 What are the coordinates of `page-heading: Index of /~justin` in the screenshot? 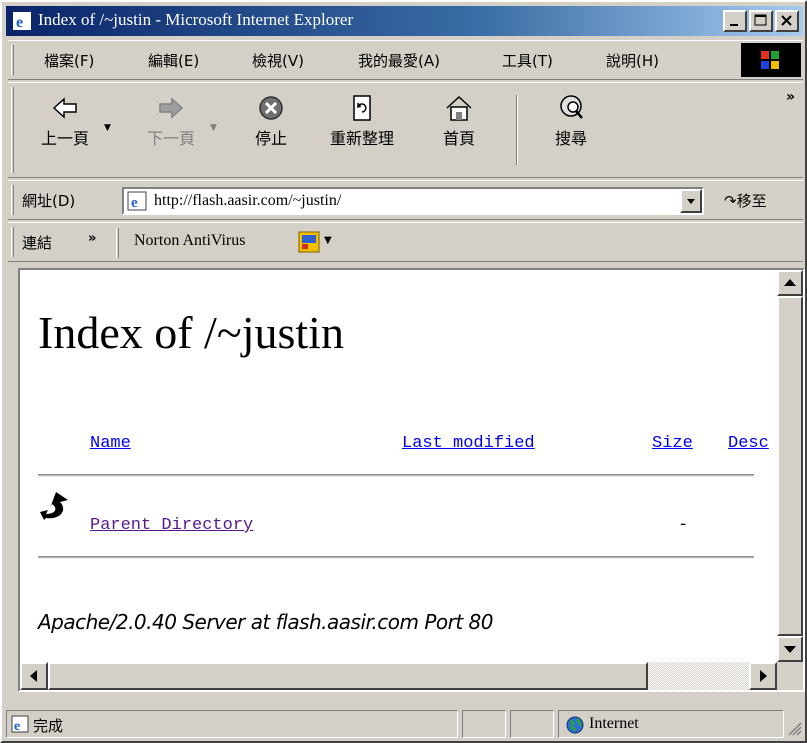 It's located at (191, 332).